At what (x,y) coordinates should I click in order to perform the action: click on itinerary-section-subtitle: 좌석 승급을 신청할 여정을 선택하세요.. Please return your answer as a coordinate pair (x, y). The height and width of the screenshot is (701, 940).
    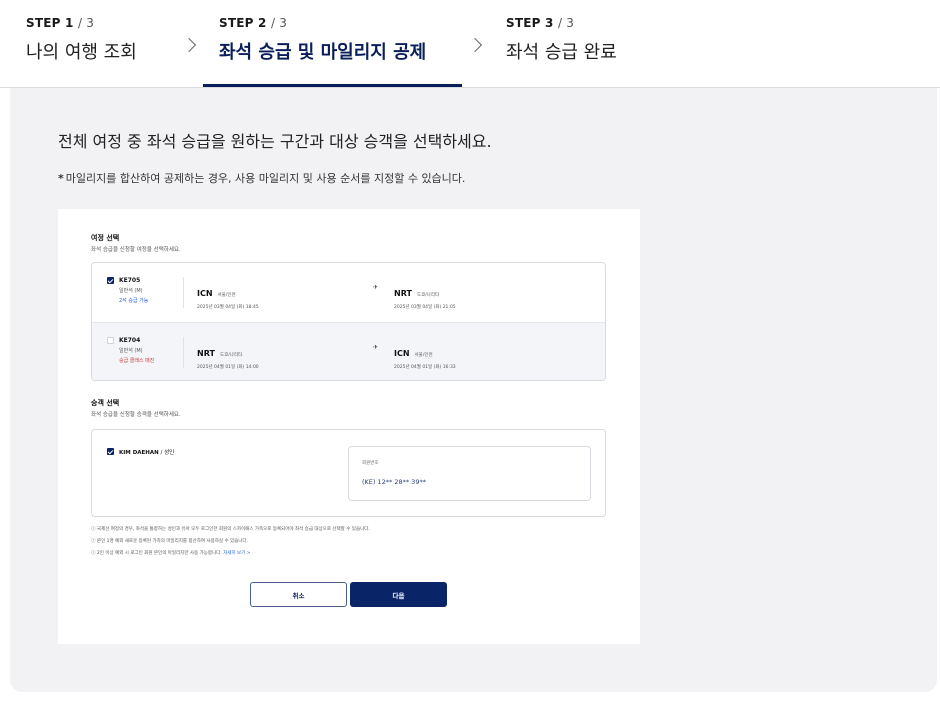
    Looking at the image, I should click on (136, 250).